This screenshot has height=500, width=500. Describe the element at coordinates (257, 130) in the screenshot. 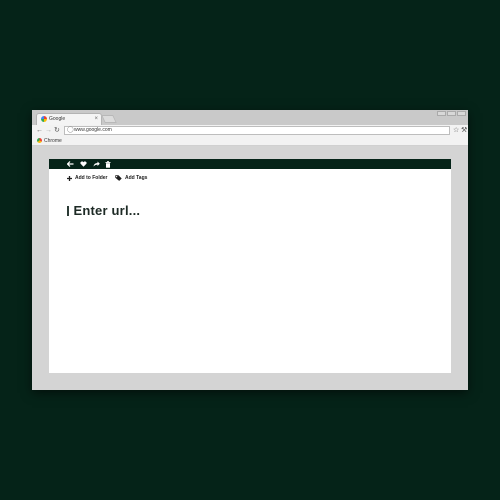

I see `address-bar: ◯ www.google.com` at that location.